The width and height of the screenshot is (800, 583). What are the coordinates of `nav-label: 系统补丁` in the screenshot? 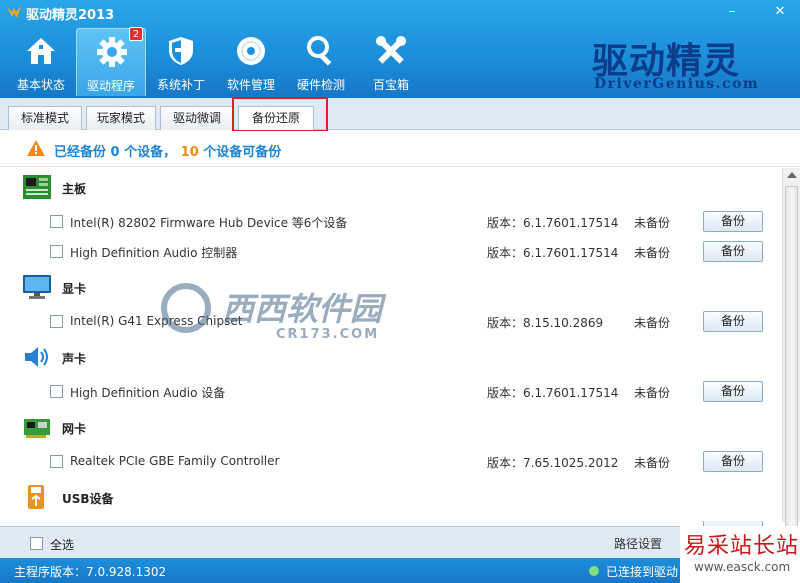 It's located at (180, 85).